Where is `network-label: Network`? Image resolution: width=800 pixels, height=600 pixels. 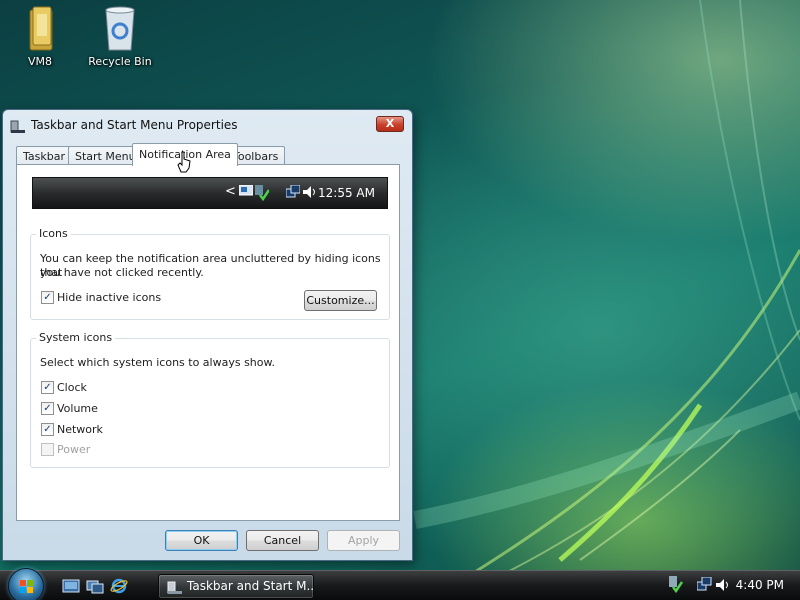
network-label: Network is located at coordinates (80, 429).